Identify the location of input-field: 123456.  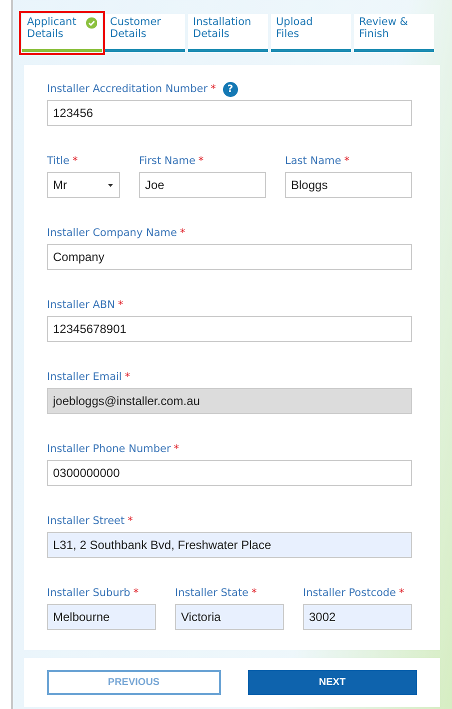
(229, 113).